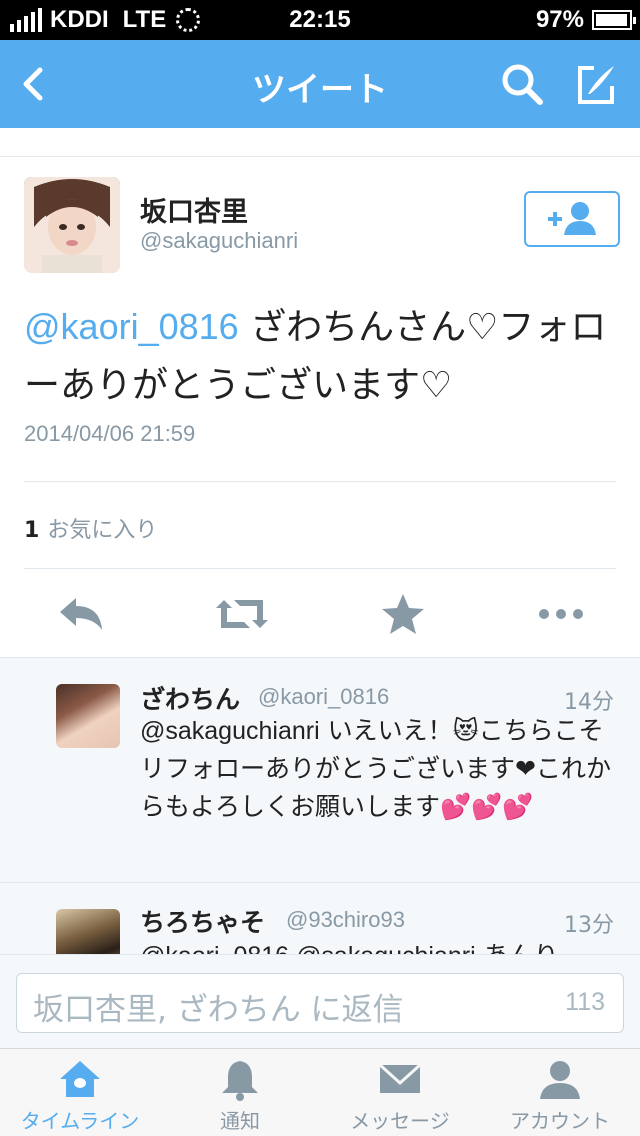 This screenshot has height=1136, width=640. I want to click on tab-notifications: 通知, so click(240, 1092).